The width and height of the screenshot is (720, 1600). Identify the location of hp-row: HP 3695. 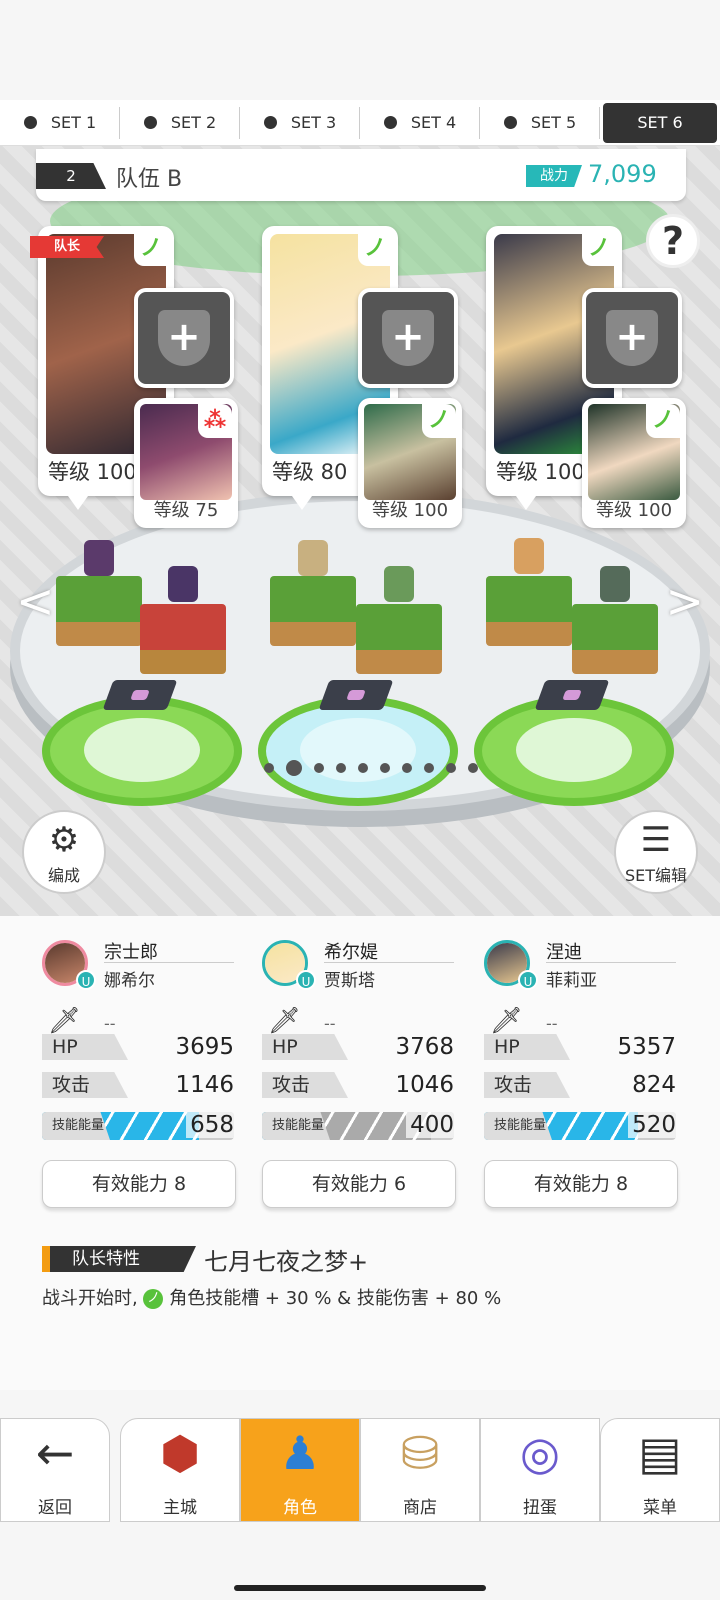
(138, 1048).